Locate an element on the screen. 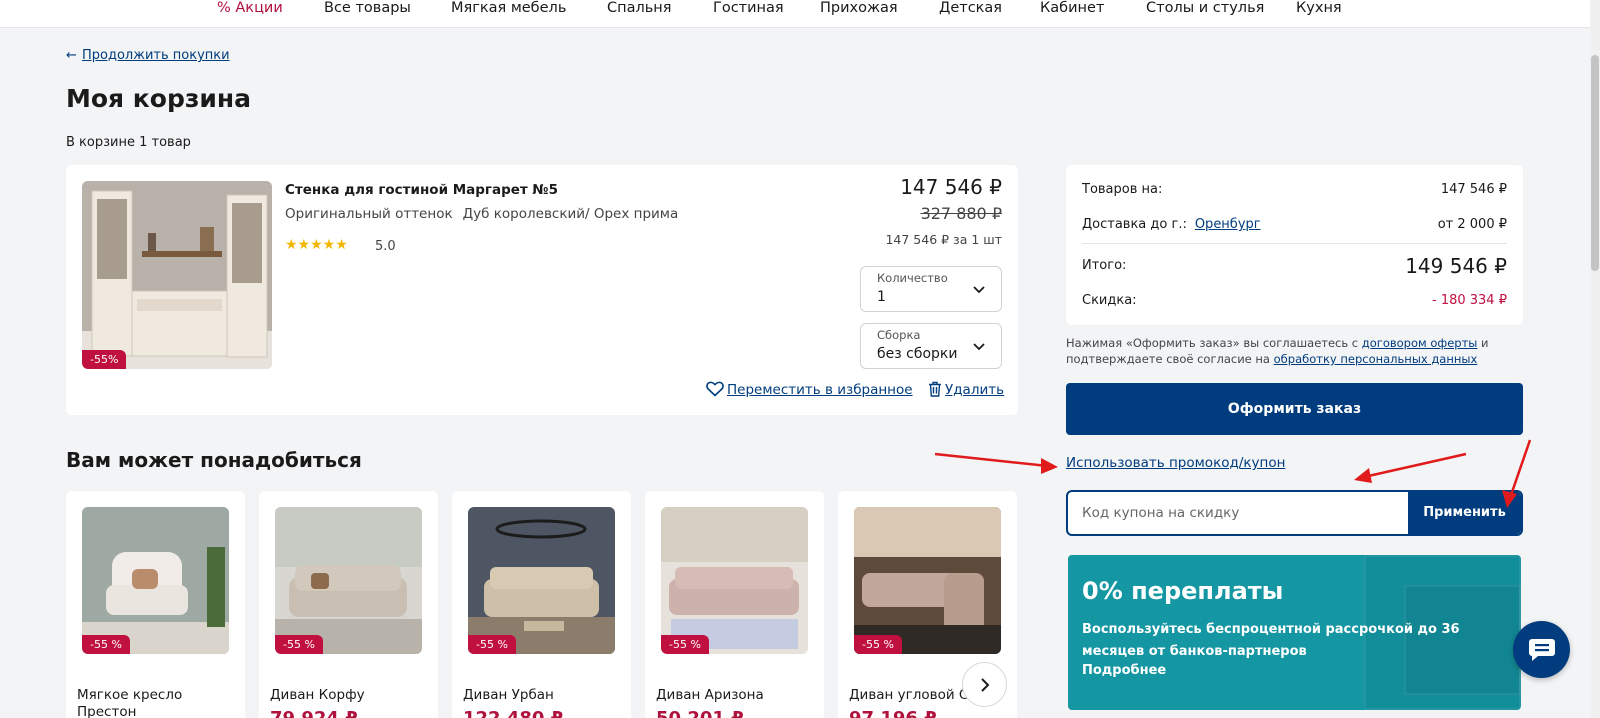  corner-sofa-illustration is located at coordinates (927, 580).